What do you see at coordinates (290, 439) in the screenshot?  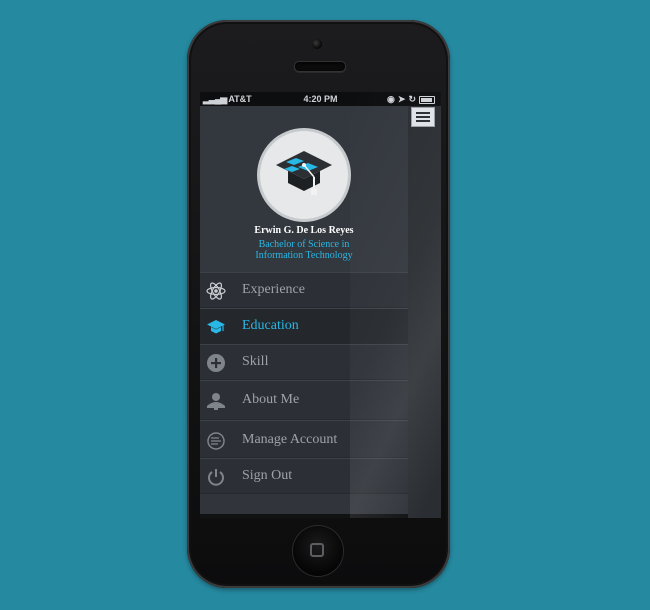 I see `menu-label-manage-account: Manage Account` at bounding box center [290, 439].